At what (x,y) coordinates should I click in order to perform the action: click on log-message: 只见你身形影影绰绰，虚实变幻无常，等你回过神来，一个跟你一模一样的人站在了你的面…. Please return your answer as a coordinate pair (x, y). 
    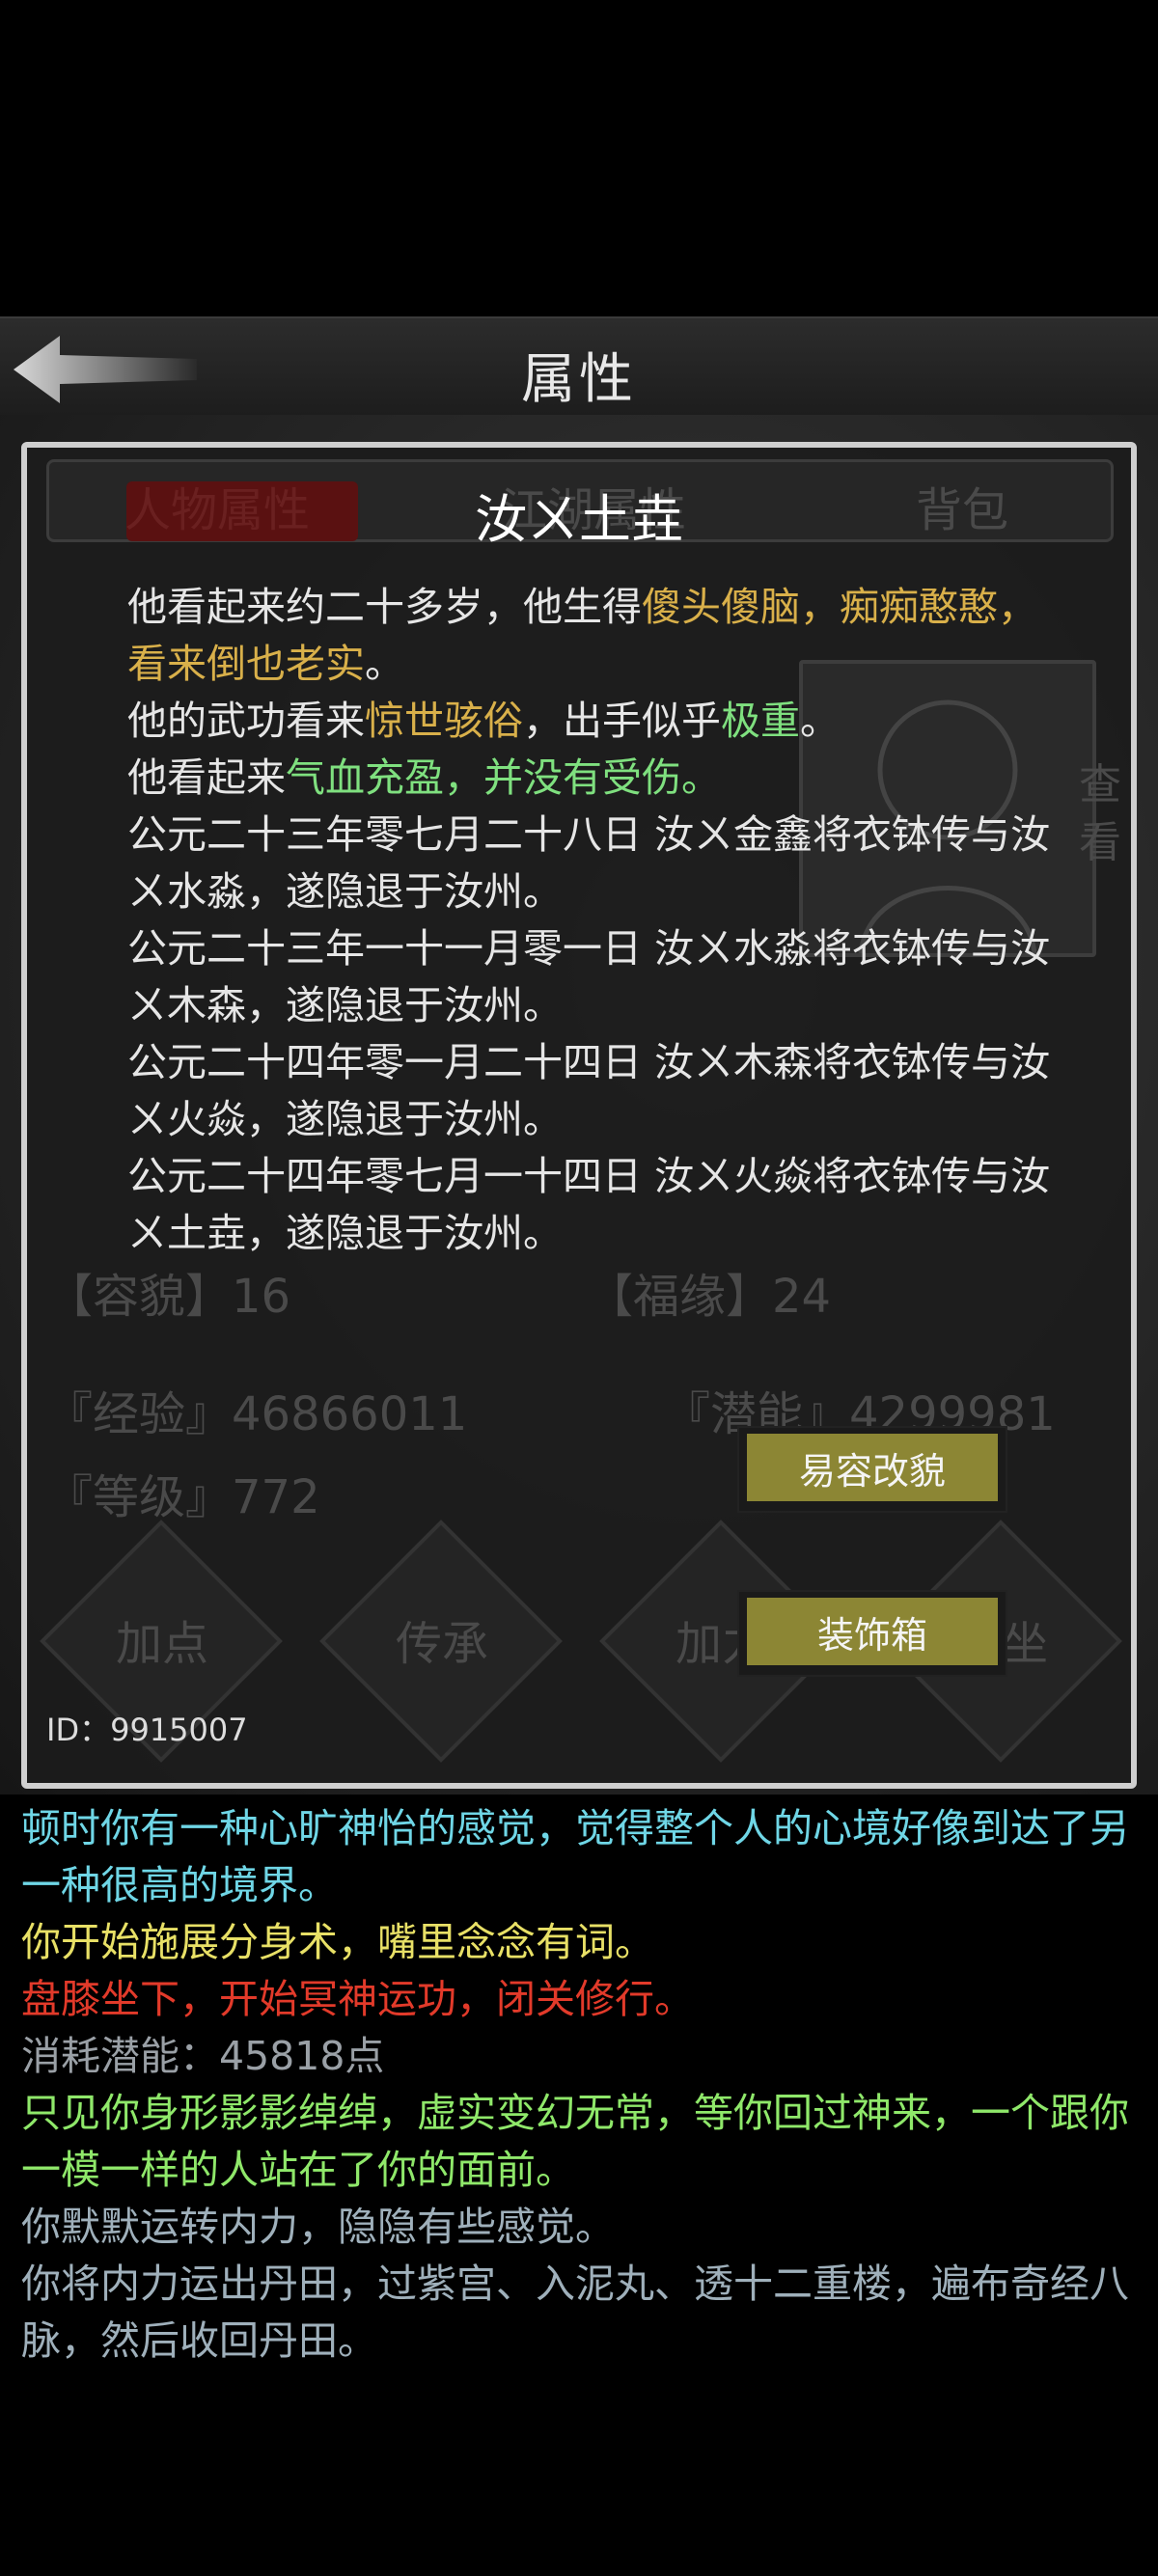
    Looking at the image, I should click on (575, 2141).